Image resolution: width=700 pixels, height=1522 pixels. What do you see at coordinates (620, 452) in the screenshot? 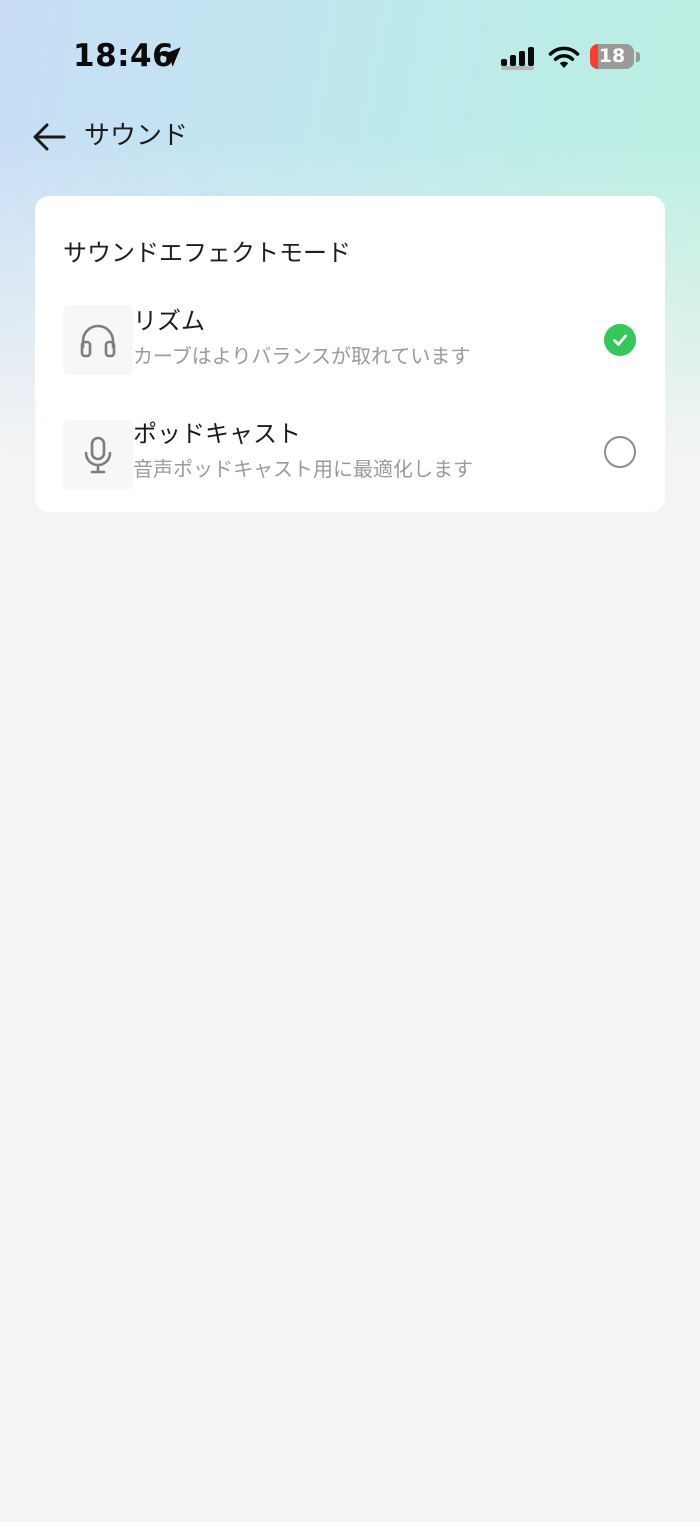
I see `option-podcast-radio-unchecked` at bounding box center [620, 452].